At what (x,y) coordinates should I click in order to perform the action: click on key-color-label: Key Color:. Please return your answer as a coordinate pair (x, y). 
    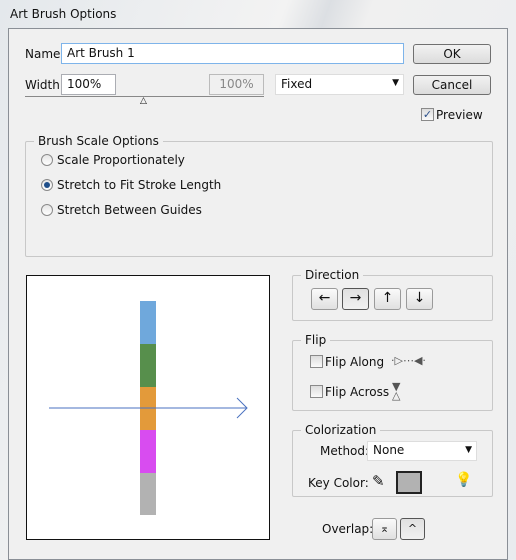
    Looking at the image, I should click on (338, 483).